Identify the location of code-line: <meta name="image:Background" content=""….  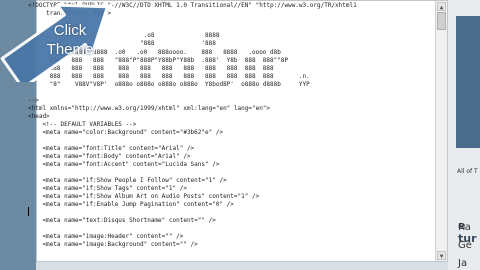
(113, 244).